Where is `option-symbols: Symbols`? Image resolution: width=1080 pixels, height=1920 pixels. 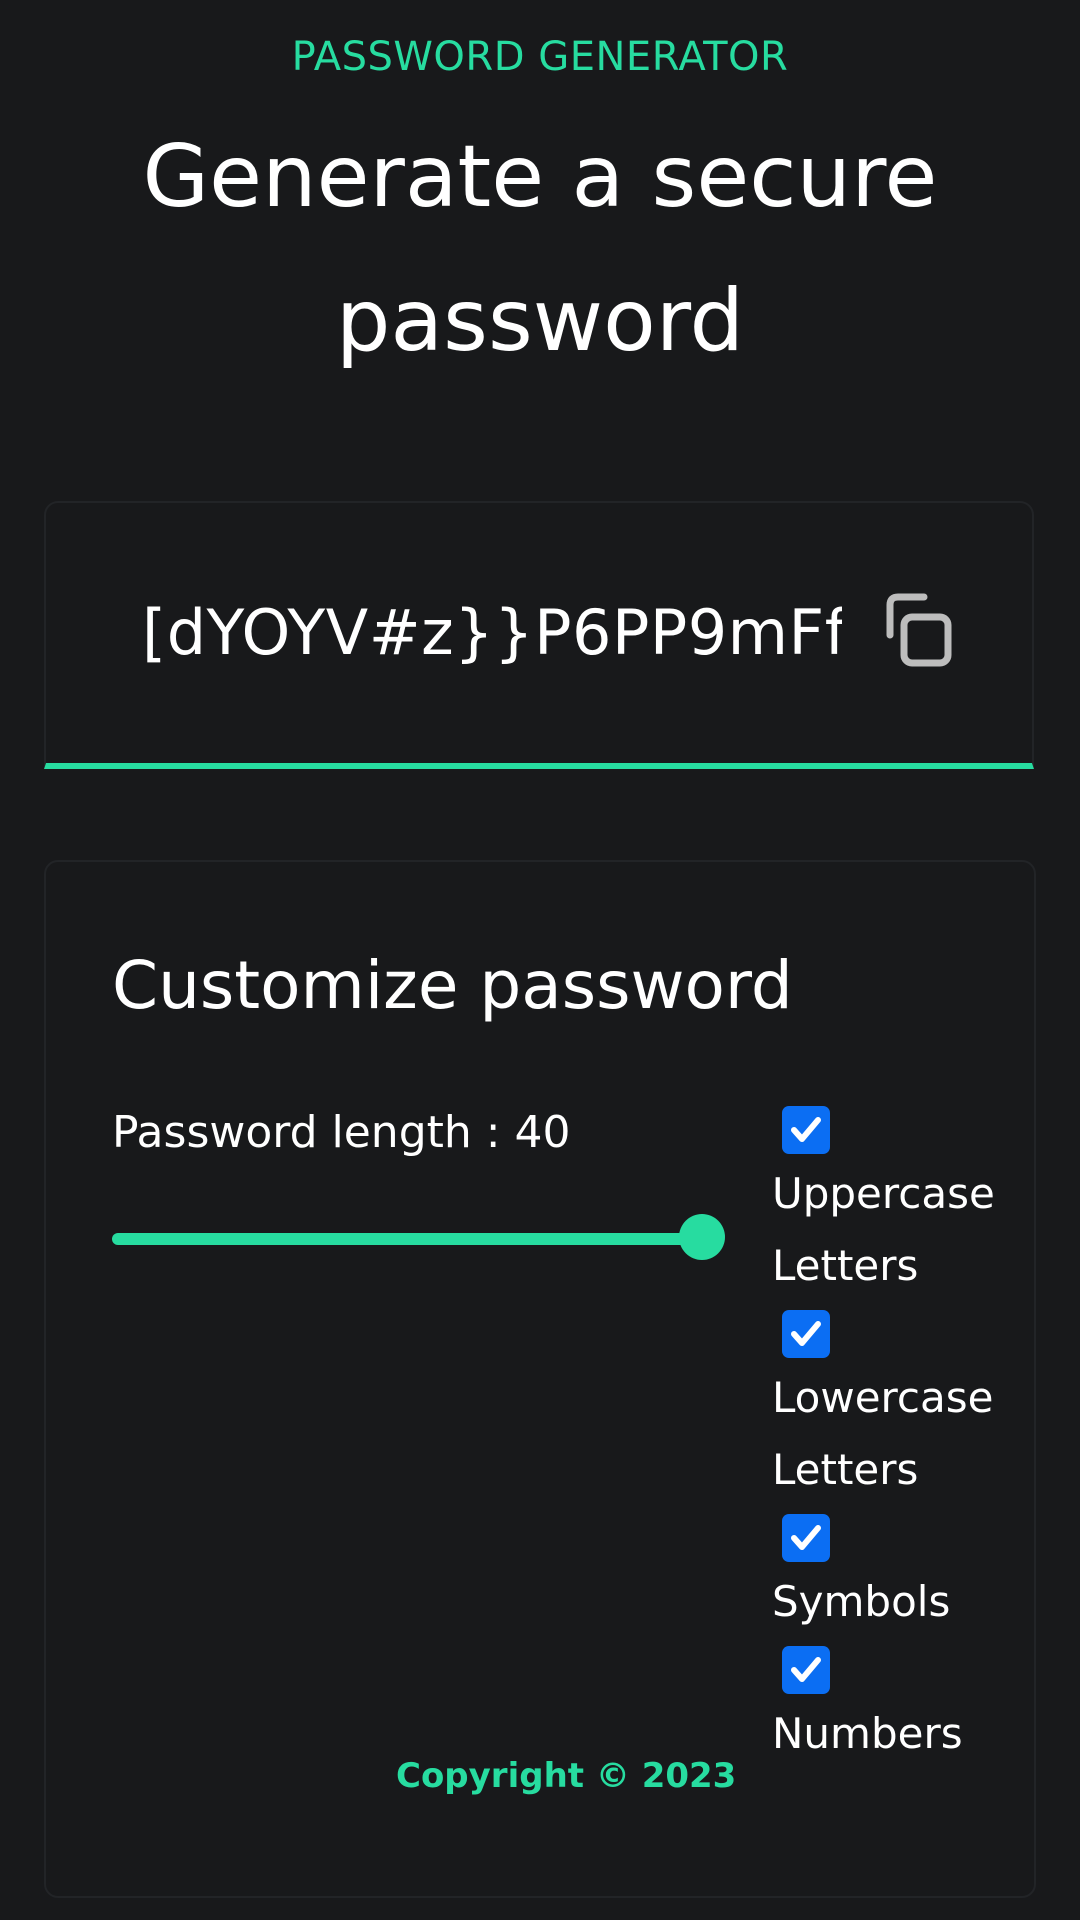 option-symbols: Symbols is located at coordinates (897, 1576).